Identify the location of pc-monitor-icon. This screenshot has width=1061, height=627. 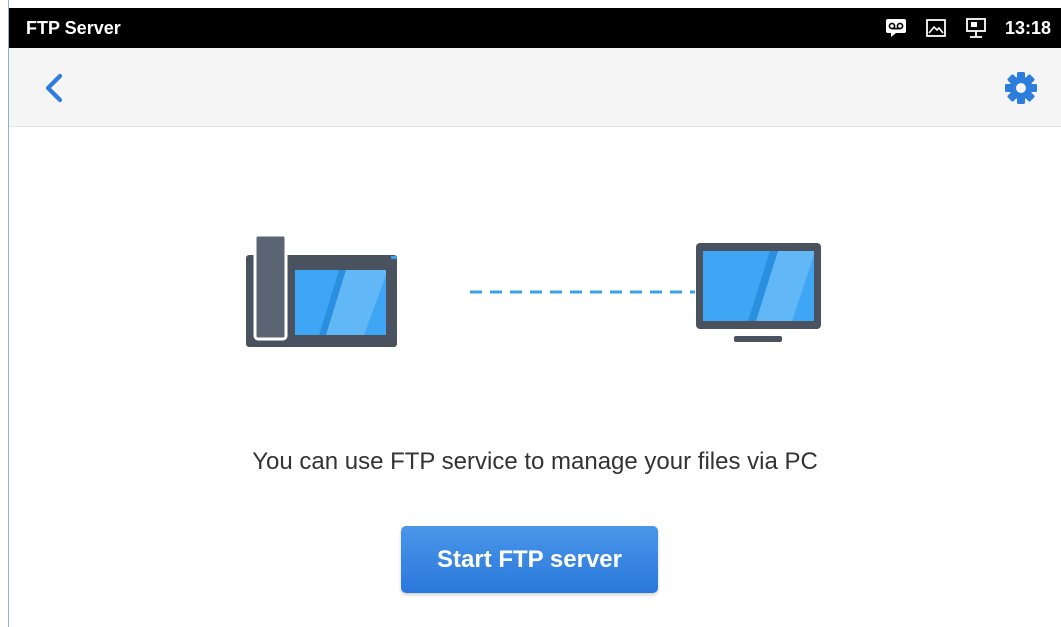
(758, 292).